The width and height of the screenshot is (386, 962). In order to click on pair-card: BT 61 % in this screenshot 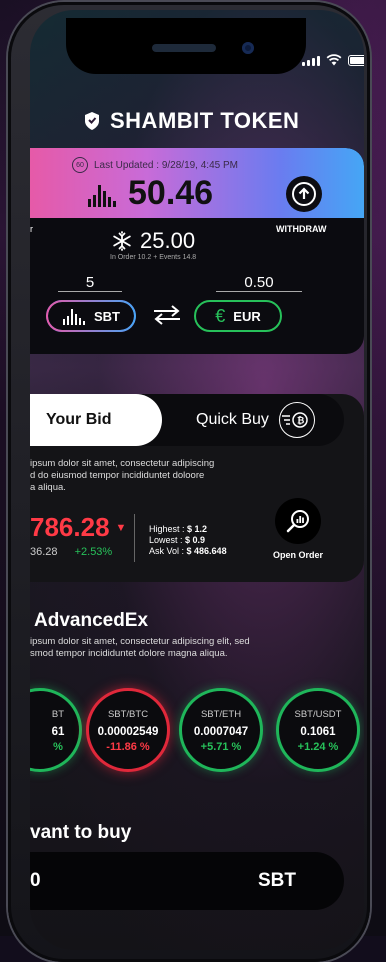, I will do `click(56, 730)`.